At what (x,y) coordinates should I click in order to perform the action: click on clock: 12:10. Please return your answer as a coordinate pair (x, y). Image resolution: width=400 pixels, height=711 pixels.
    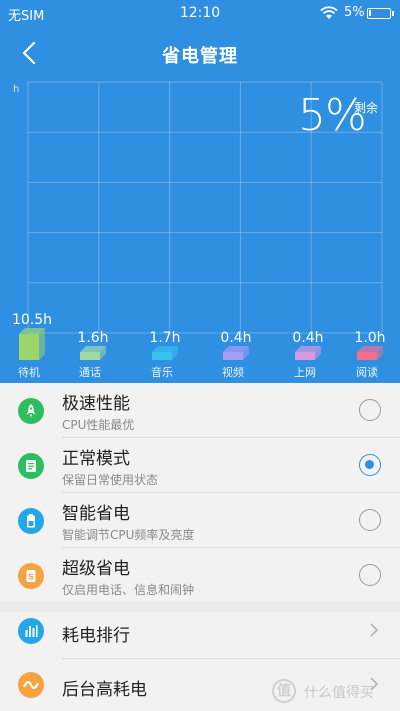
    Looking at the image, I should click on (200, 13).